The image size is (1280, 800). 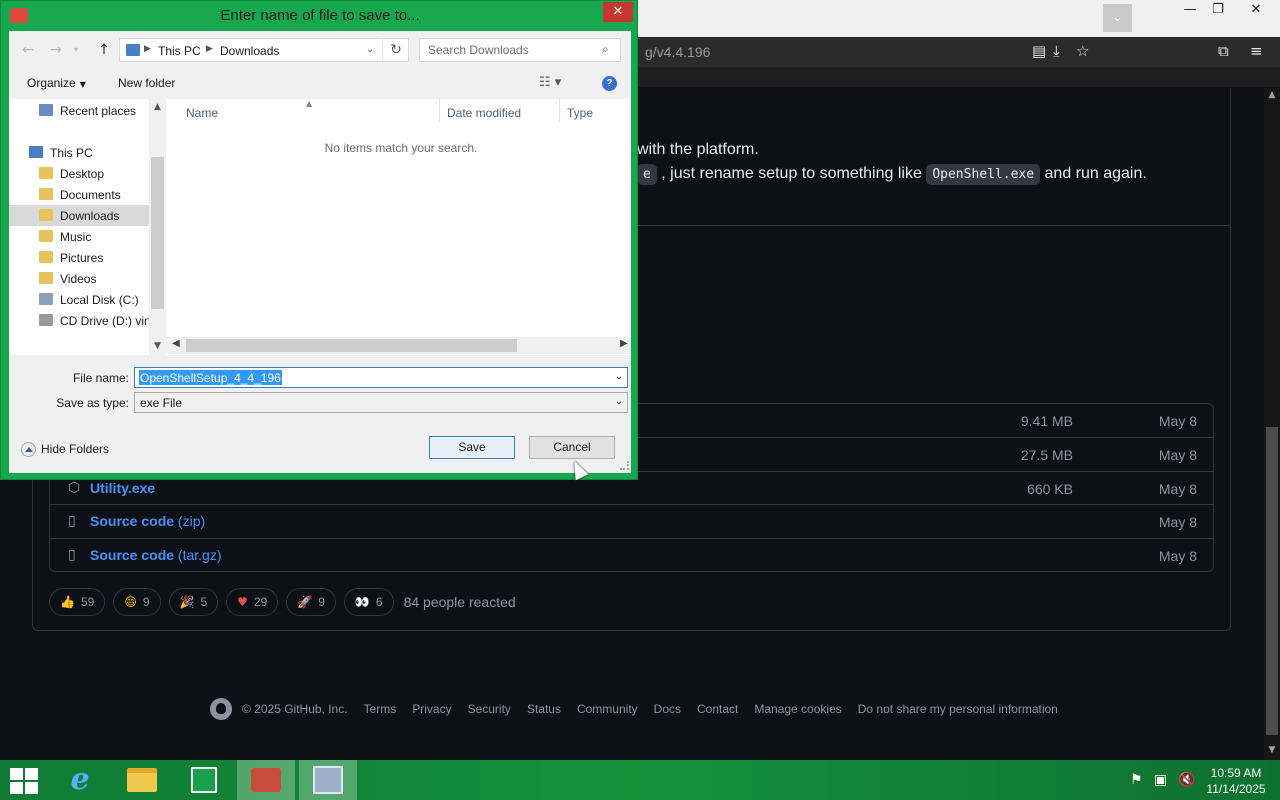 I want to click on save-type-select: exe File ⌄, so click(x=381, y=402).